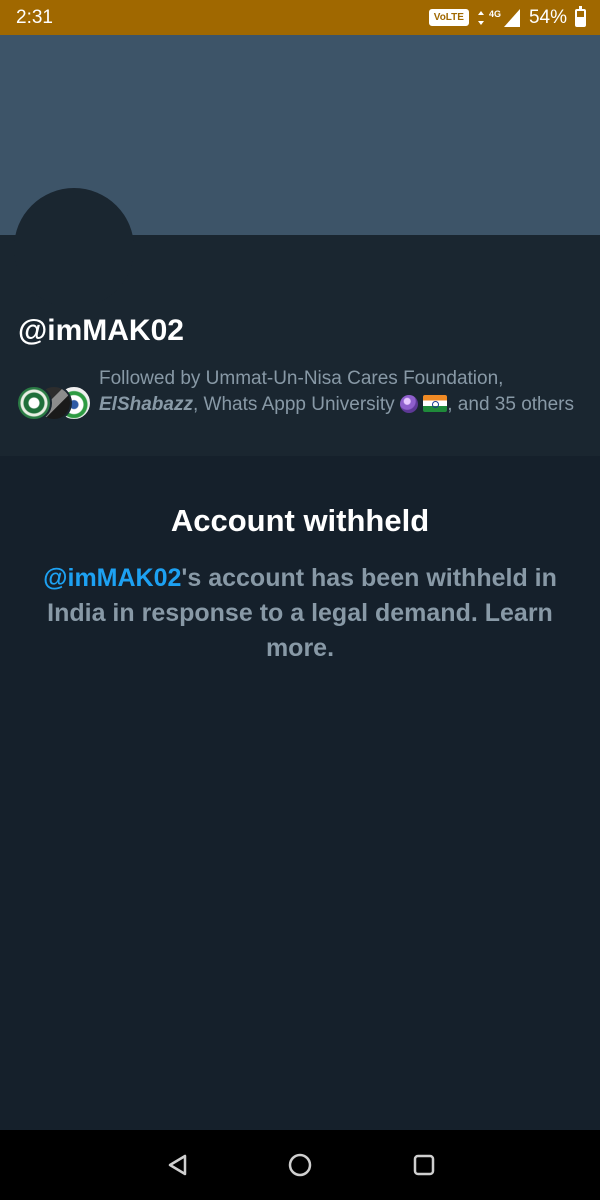 The image size is (600, 1200). What do you see at coordinates (146, 404) in the screenshot?
I see `followed-by-name: ElShabazz` at bounding box center [146, 404].